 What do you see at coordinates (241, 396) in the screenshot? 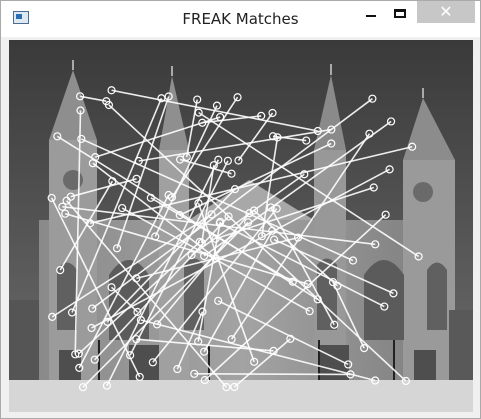
I see `ground` at bounding box center [241, 396].